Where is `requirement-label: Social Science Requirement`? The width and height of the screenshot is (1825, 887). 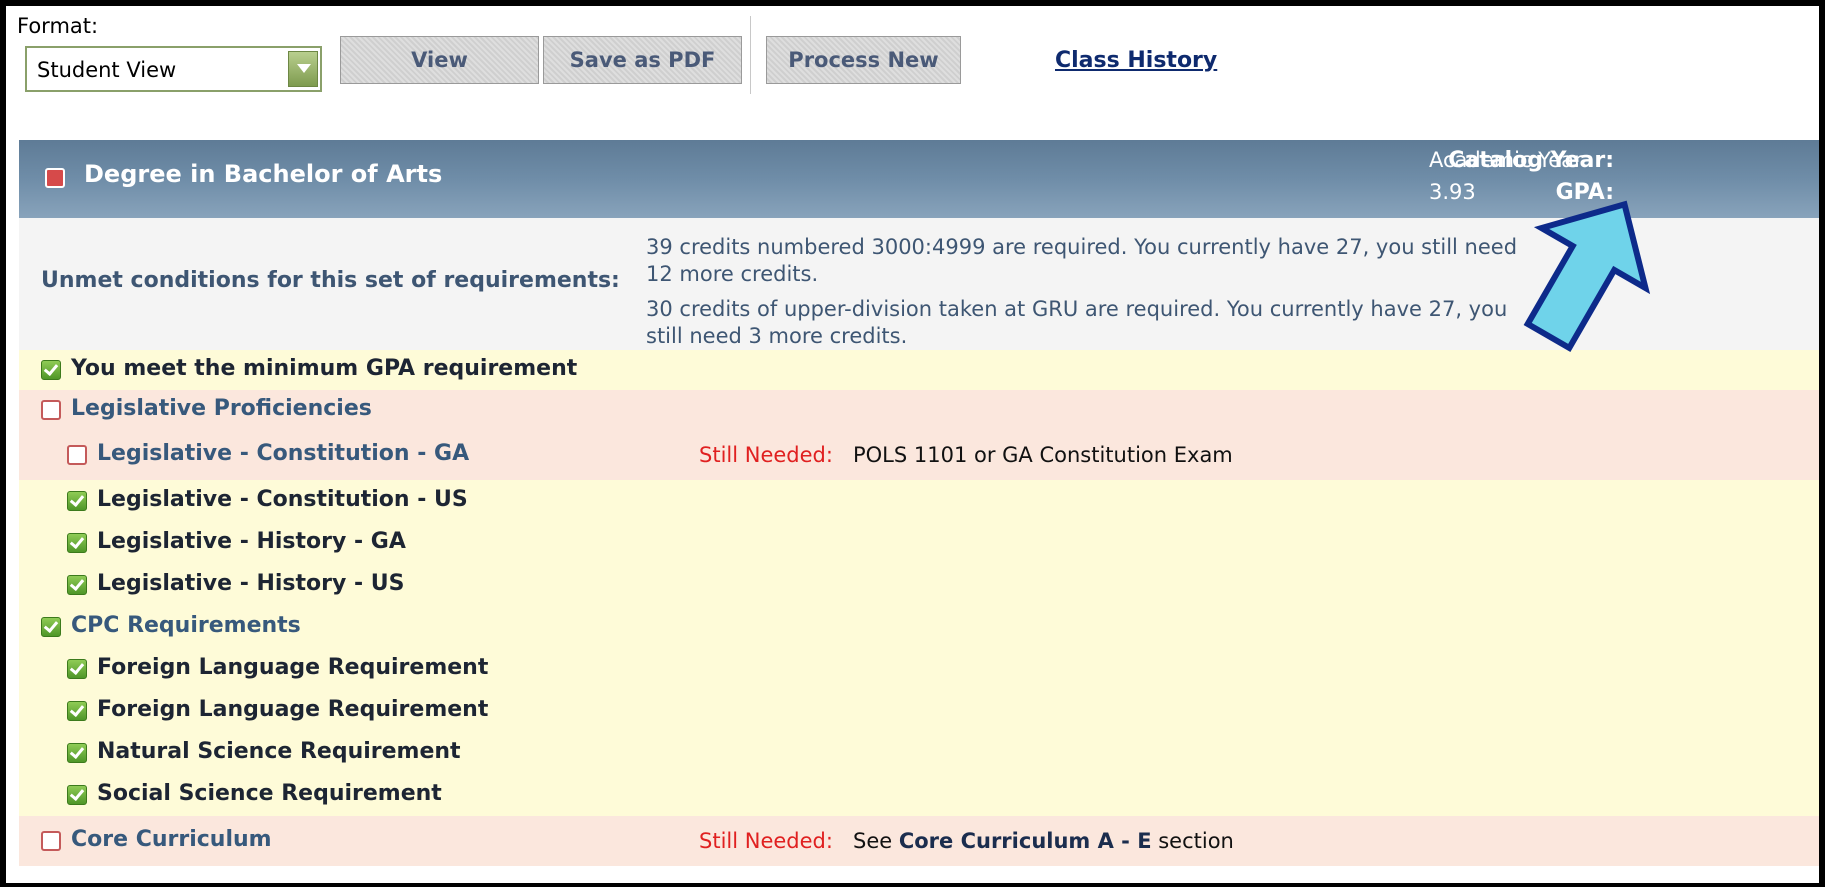
requirement-label: Social Science Requirement is located at coordinates (269, 793).